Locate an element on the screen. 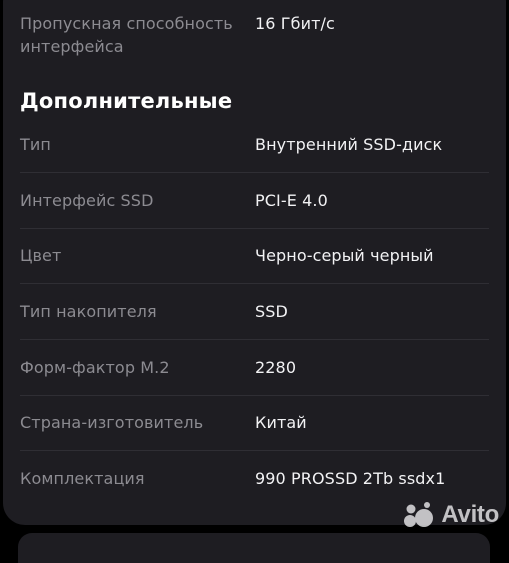  avito-watermark: Avito is located at coordinates (450, 515).